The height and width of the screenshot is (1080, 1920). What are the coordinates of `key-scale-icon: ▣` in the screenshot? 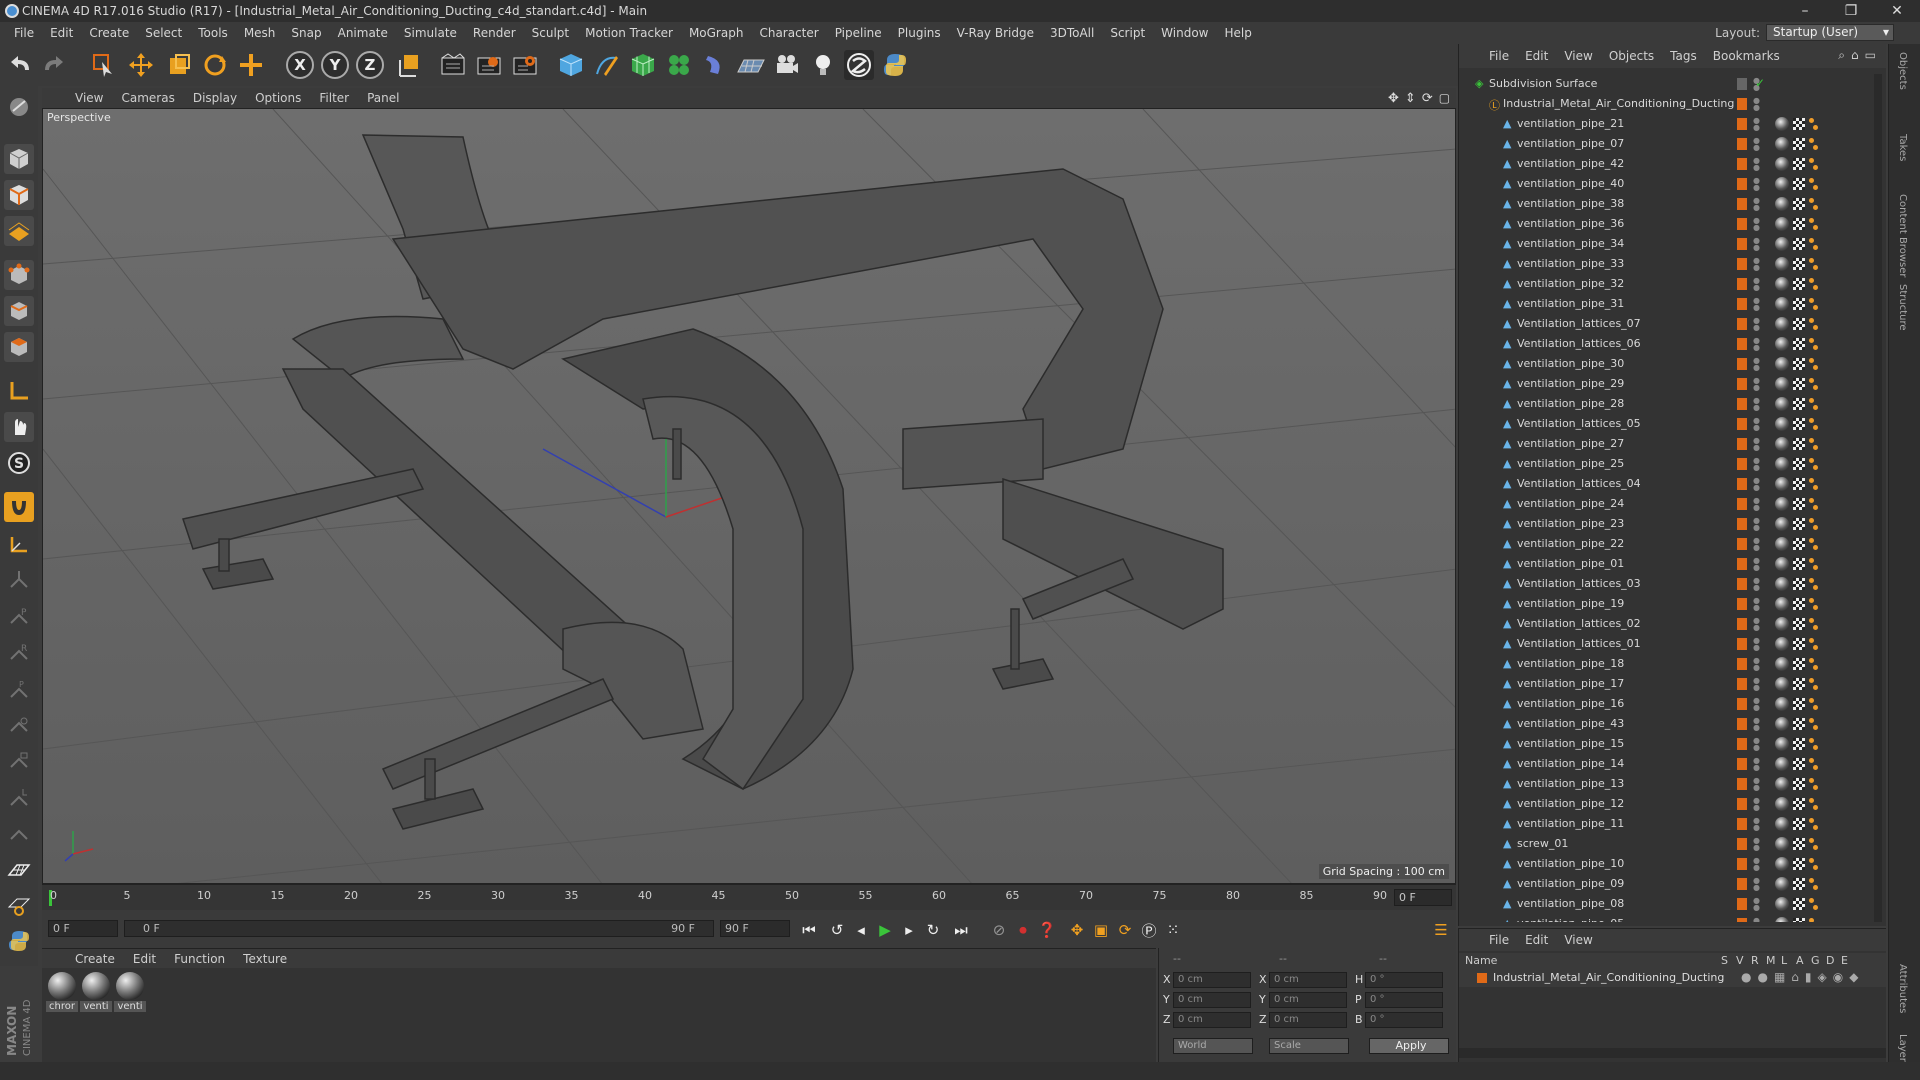 It's located at (1101, 930).